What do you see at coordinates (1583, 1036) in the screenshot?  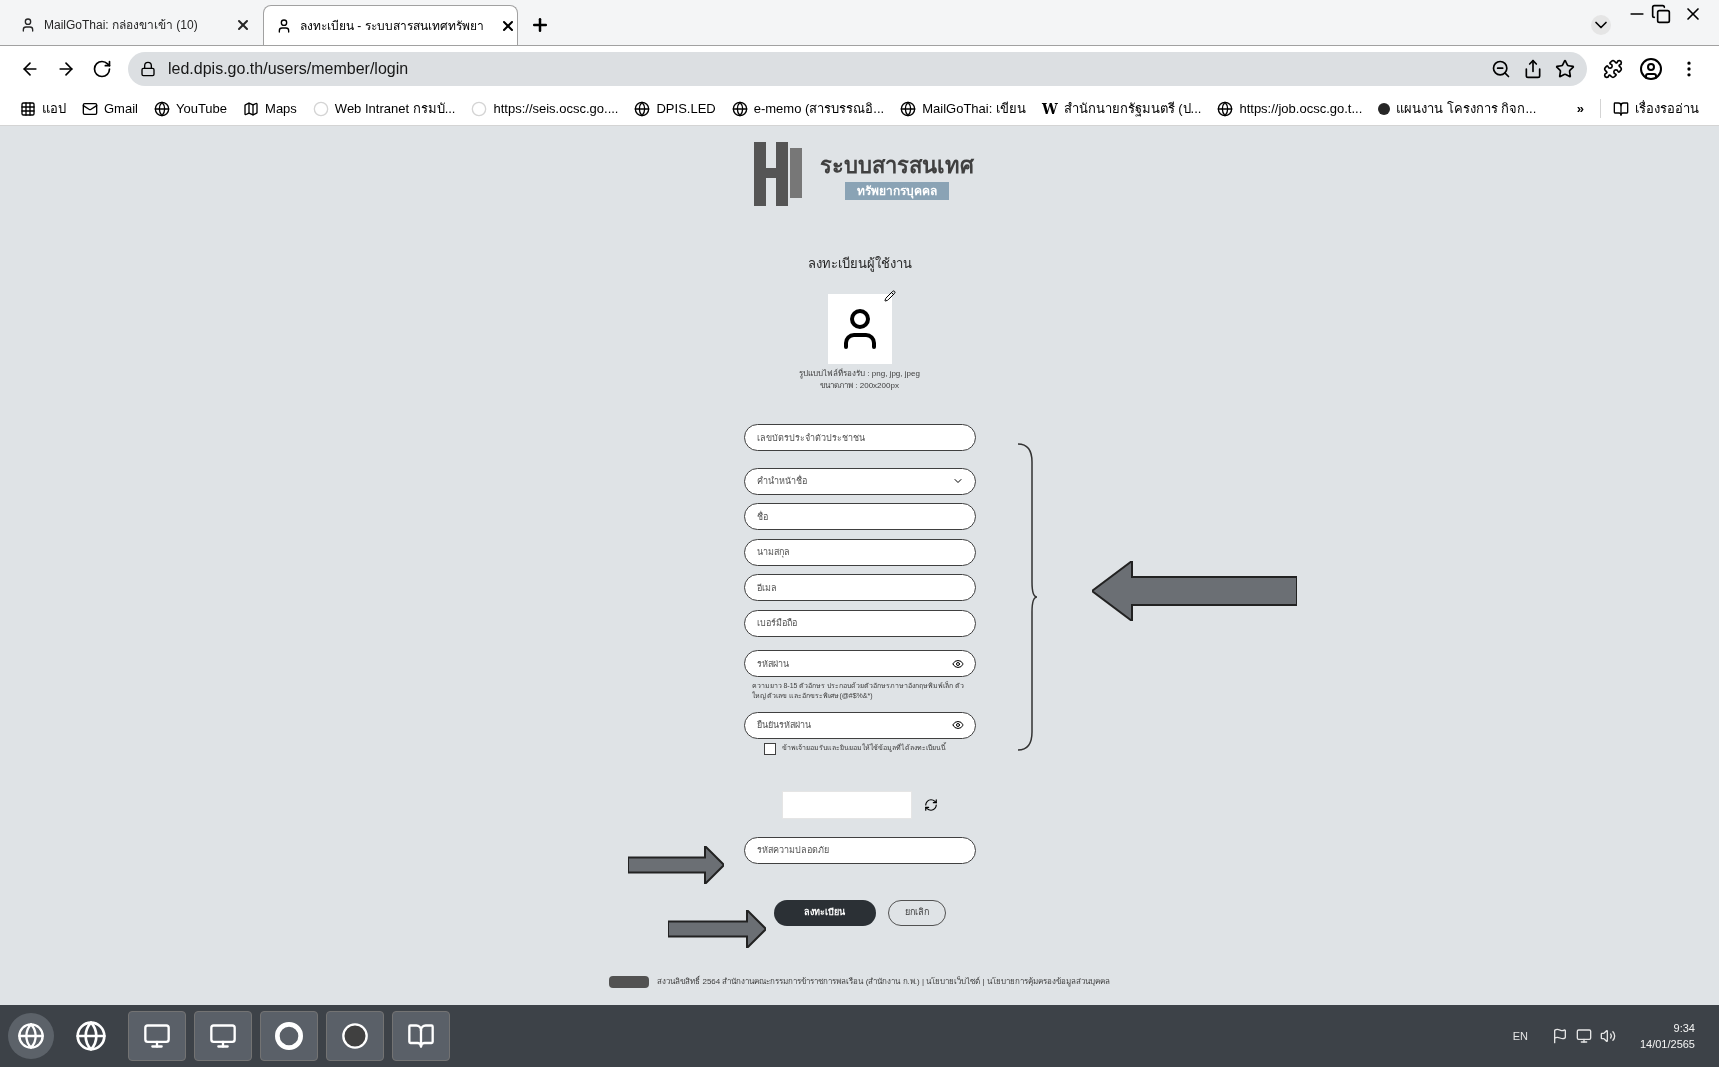 I see `network-icon` at bounding box center [1583, 1036].